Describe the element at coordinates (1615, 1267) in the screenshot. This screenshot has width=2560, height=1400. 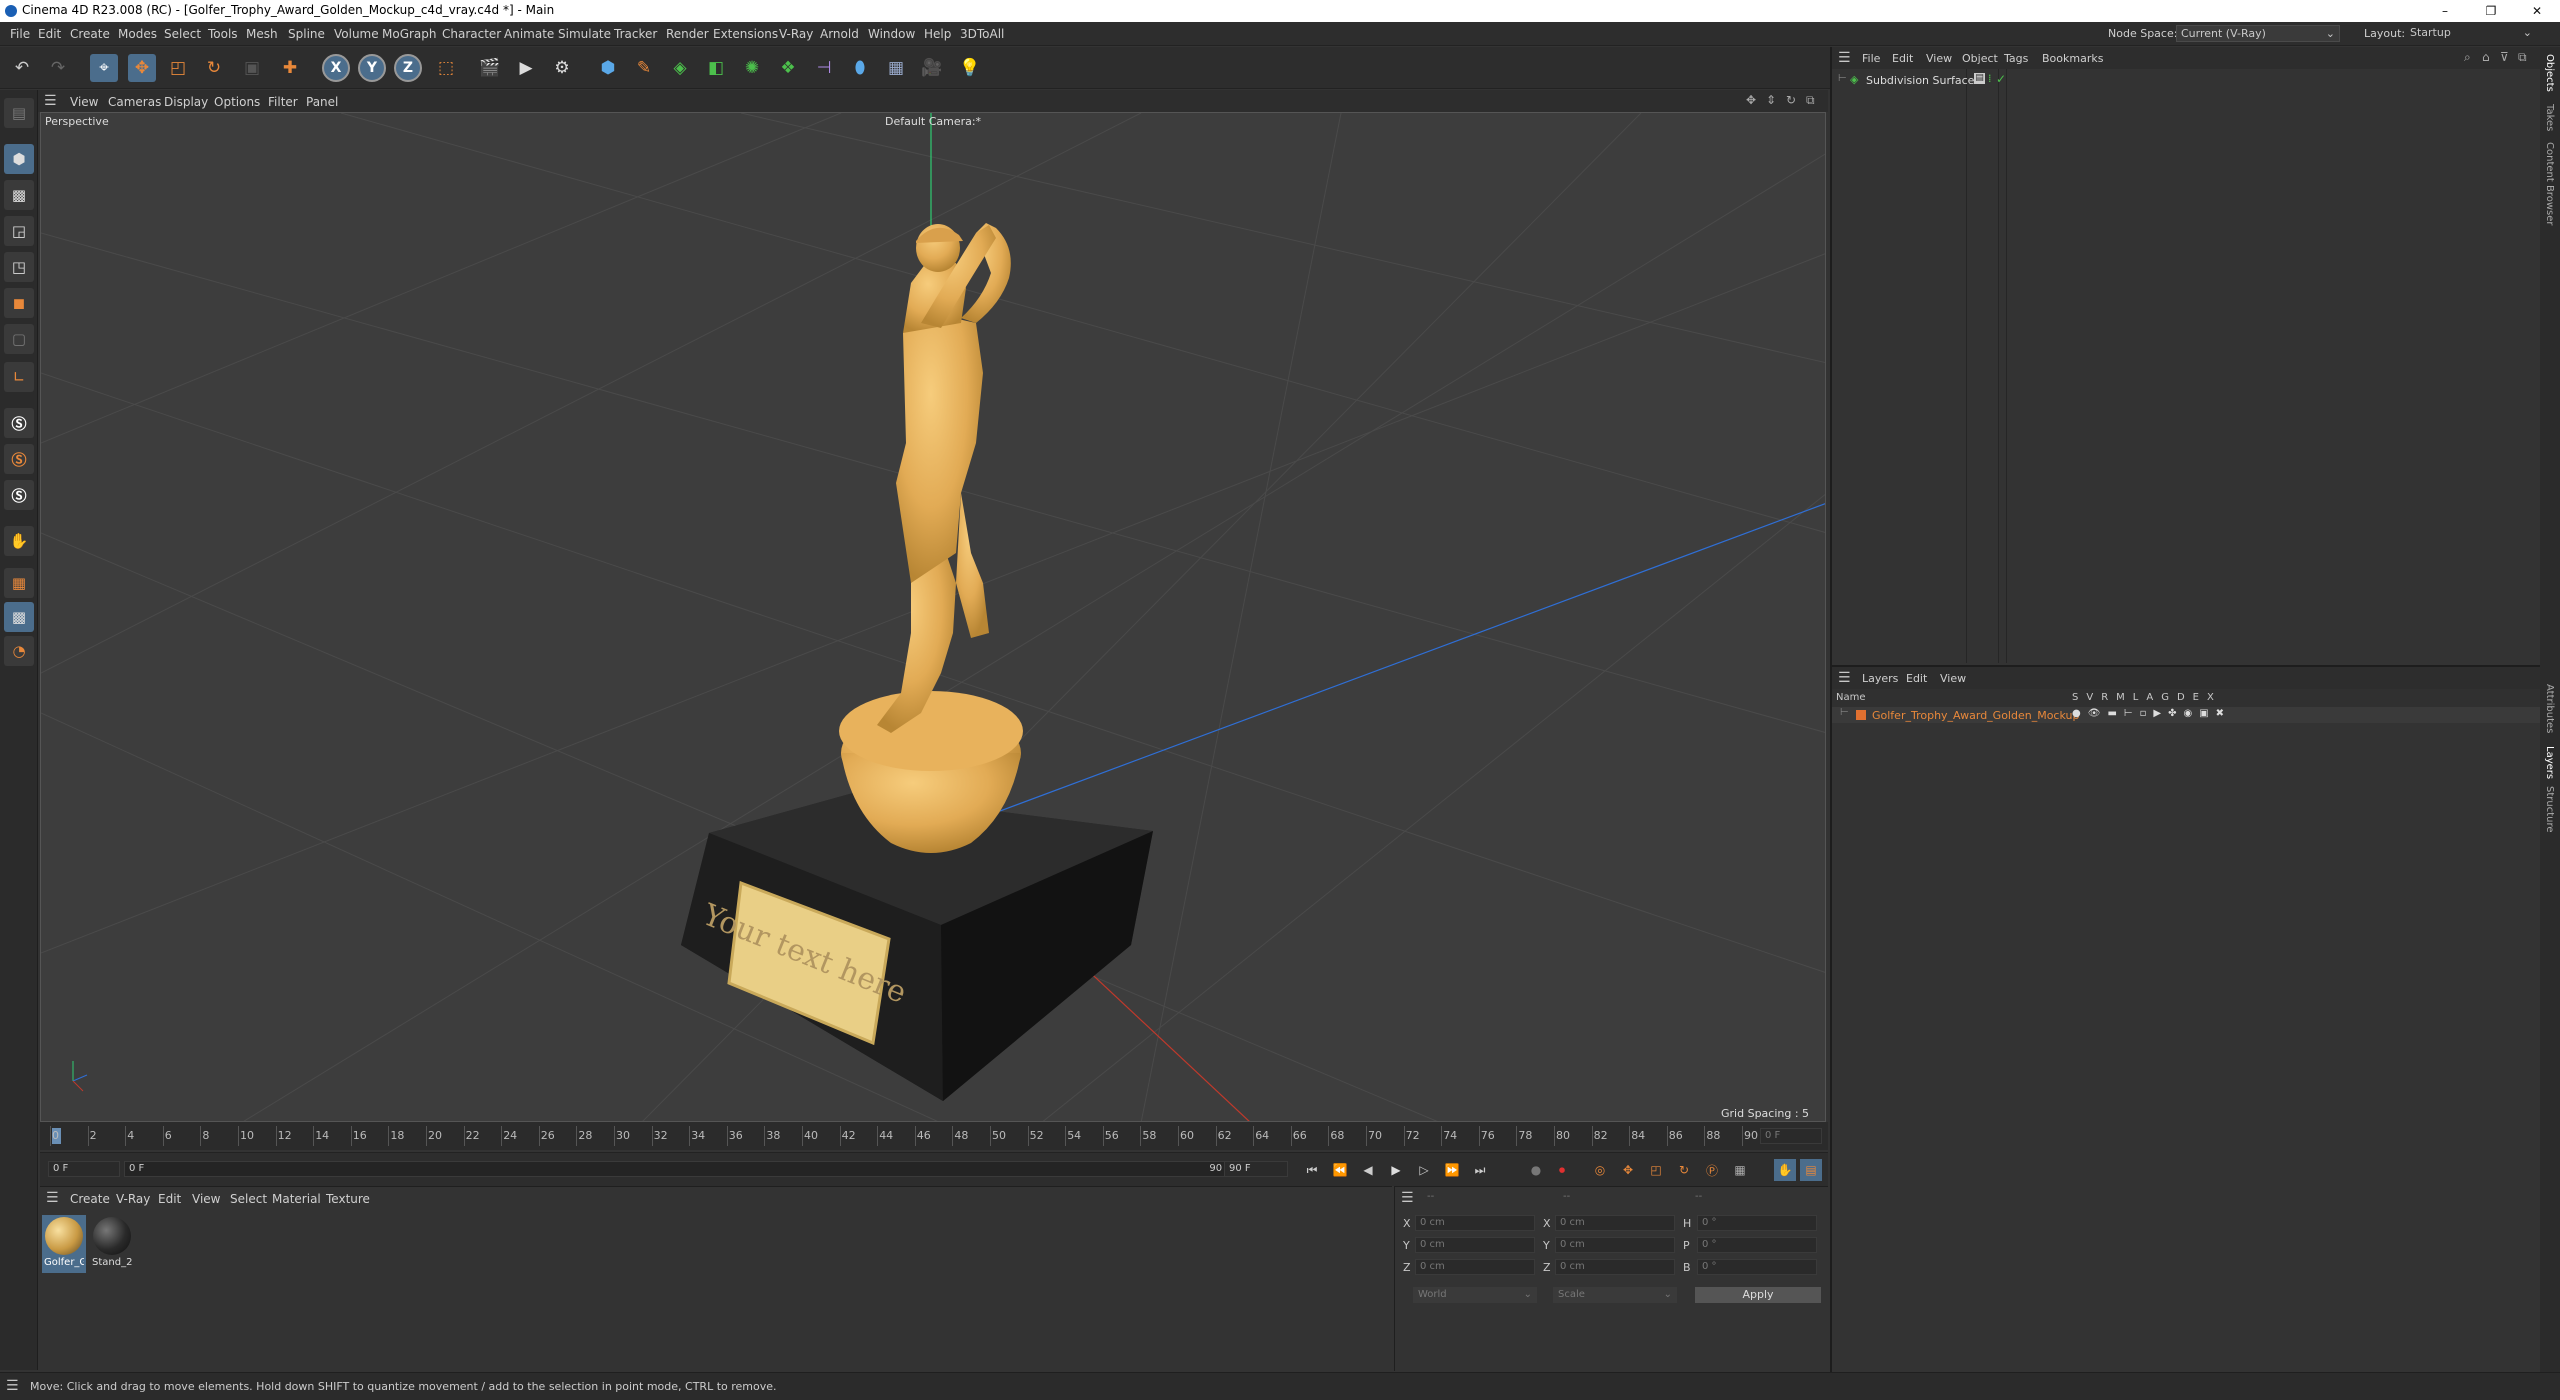
I see `size-z-field: 0 cm` at that location.